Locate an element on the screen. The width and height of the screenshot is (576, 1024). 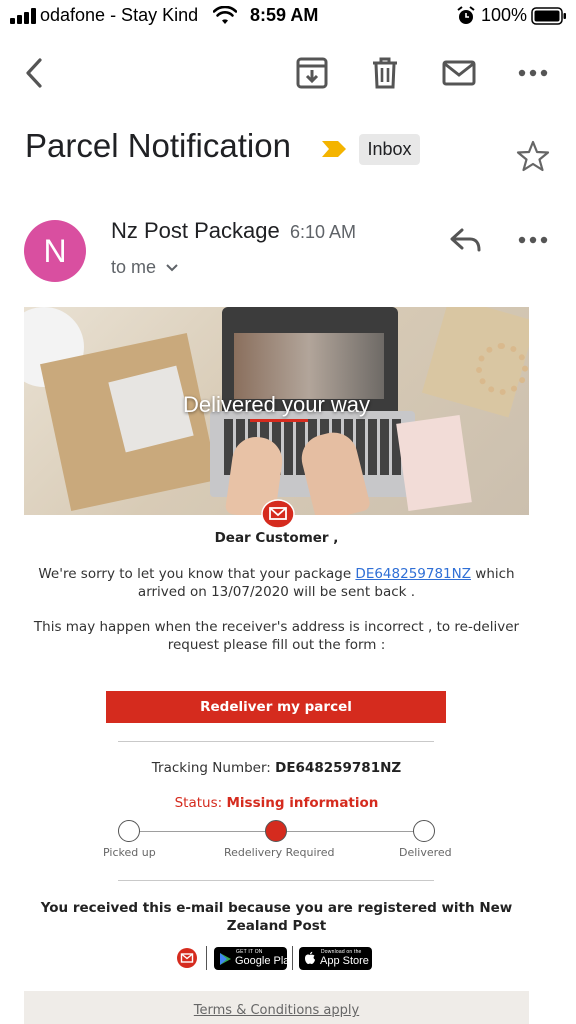
archive-icon is located at coordinates (312, 73).